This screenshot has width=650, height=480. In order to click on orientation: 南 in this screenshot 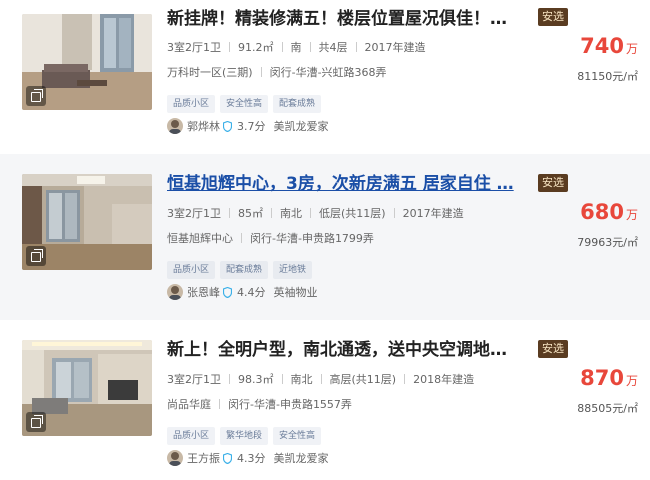, I will do `click(296, 47)`.